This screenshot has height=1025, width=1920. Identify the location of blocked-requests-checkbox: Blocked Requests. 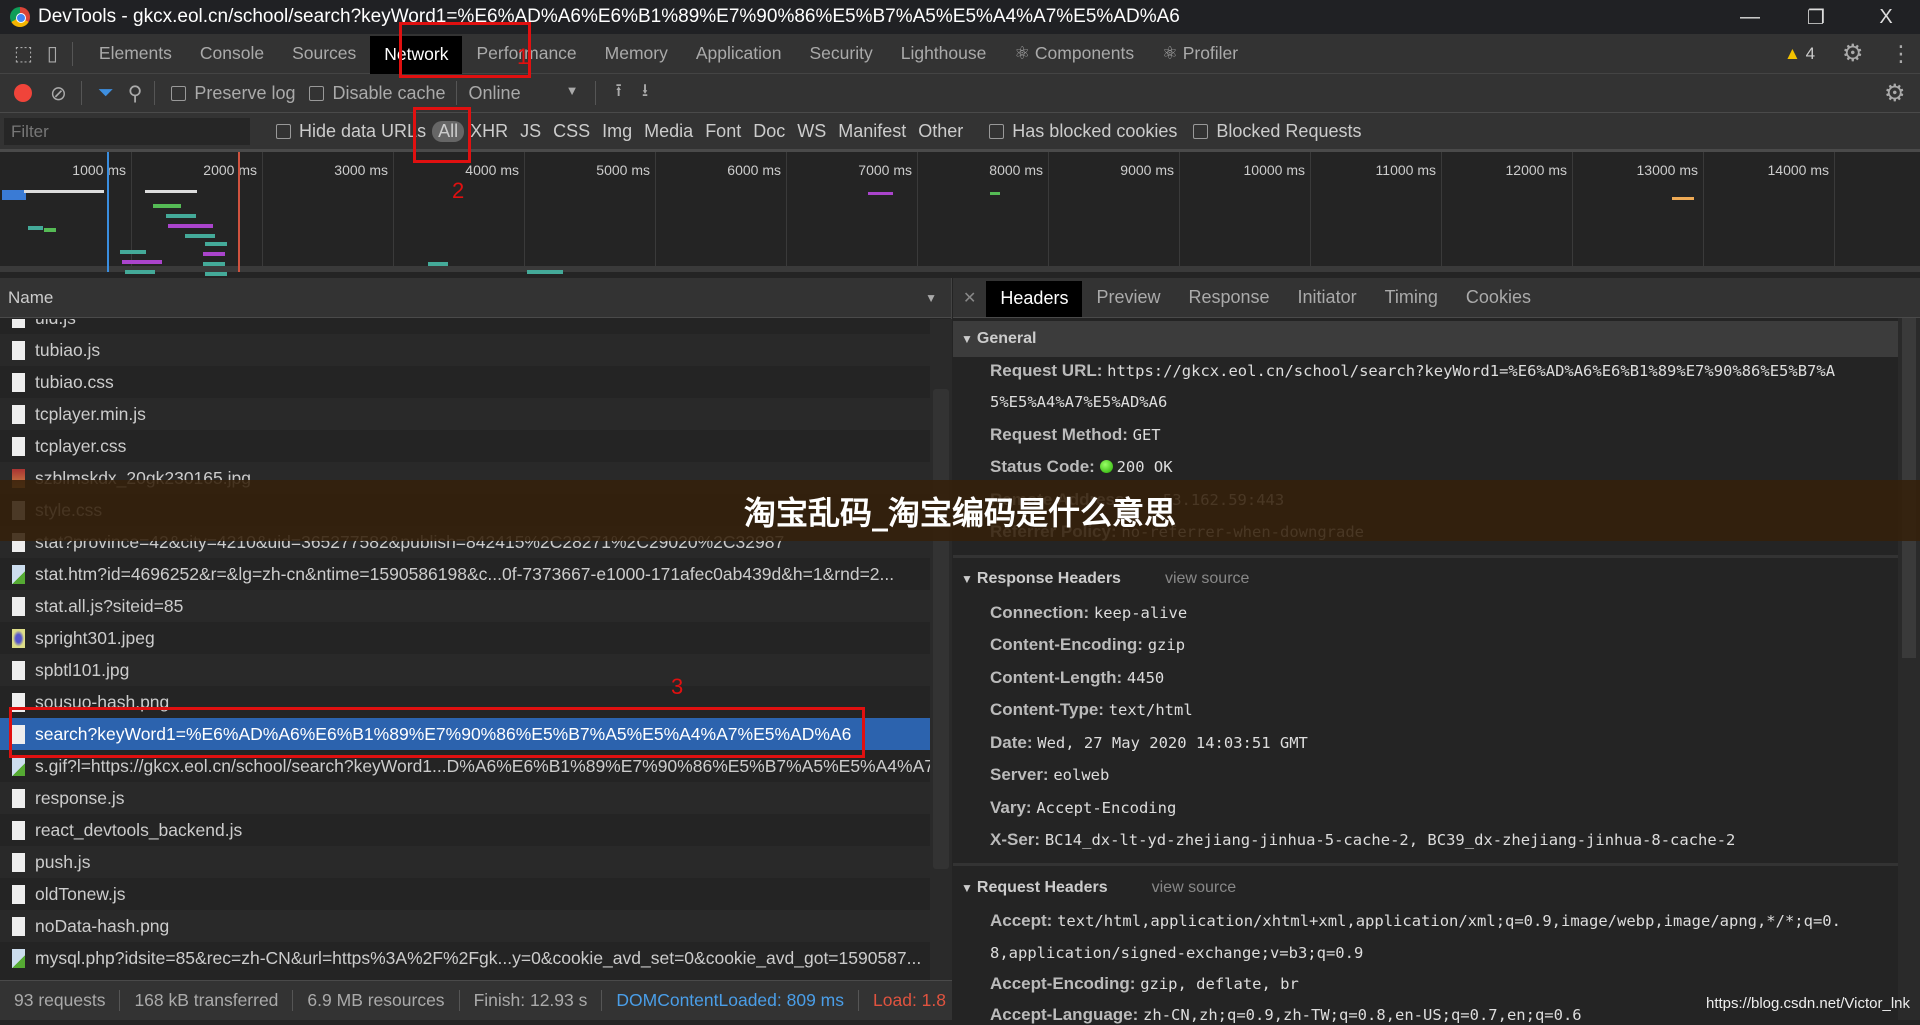
(1277, 131).